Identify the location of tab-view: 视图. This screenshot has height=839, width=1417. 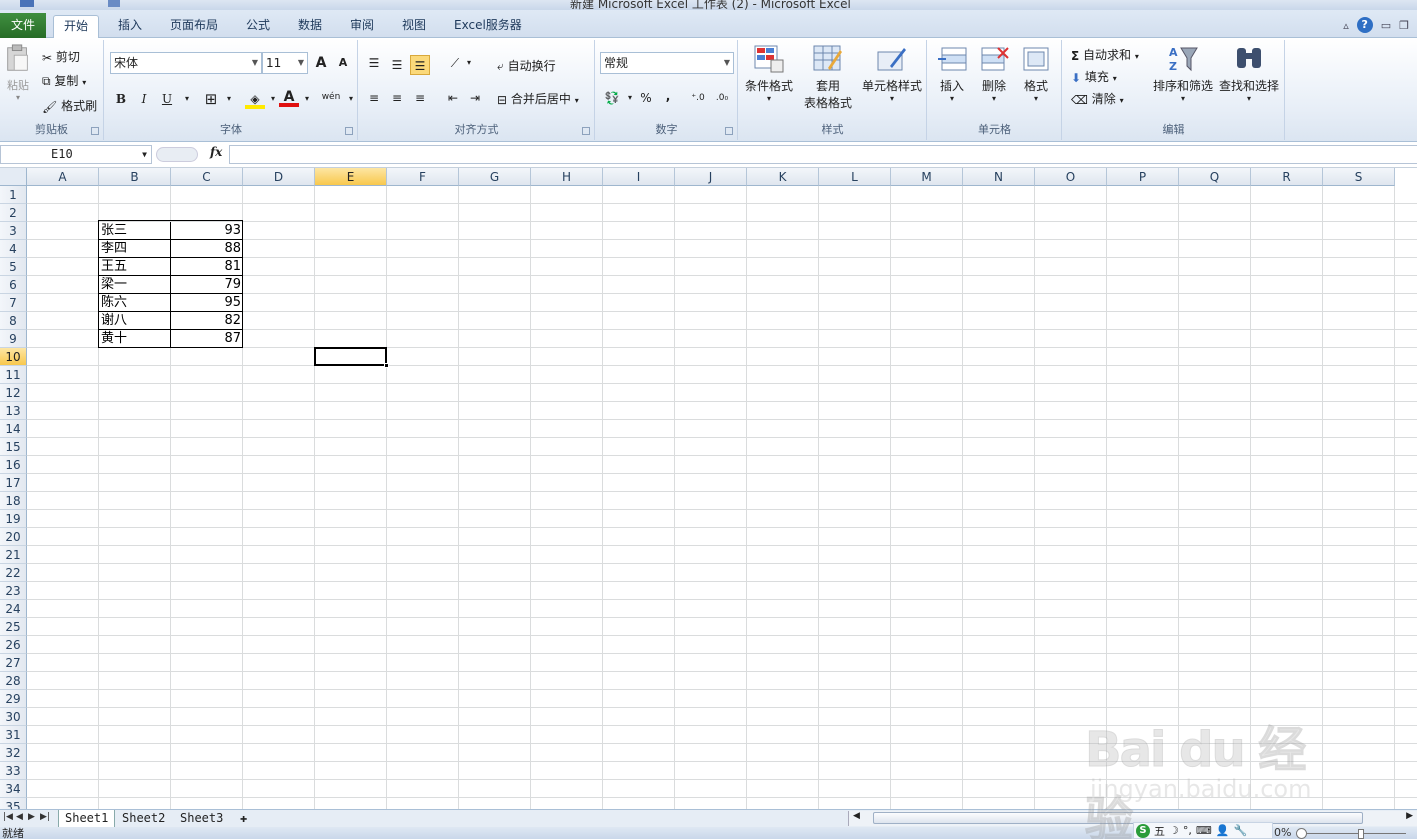
(414, 26).